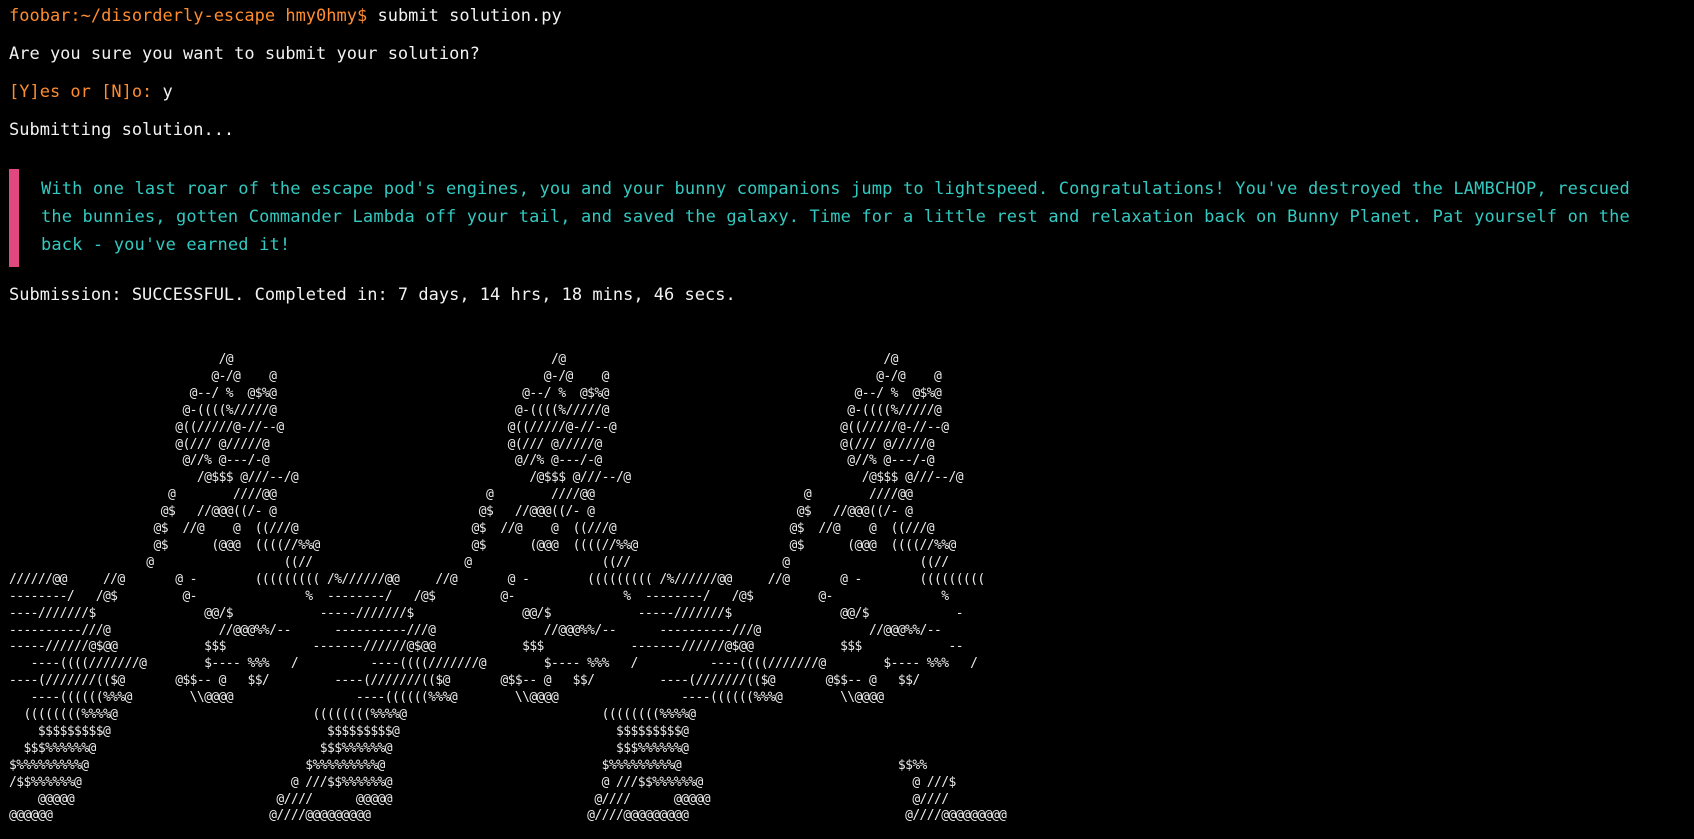  Describe the element at coordinates (188, 16) in the screenshot. I see `shell-prompt: foobar:~/disorderly-escape hmy0hmy$` at that location.